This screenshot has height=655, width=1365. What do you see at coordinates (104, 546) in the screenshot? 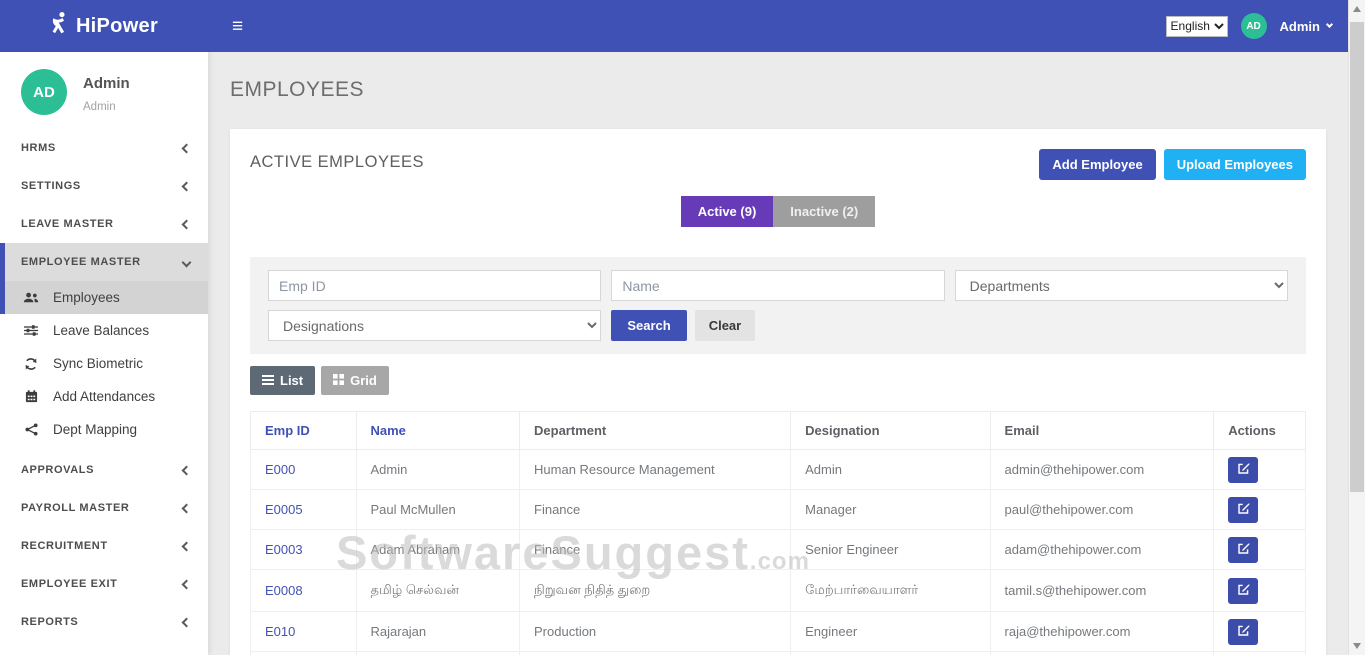
I see `sidebar-group-recruitment: RECRUITMENT` at bounding box center [104, 546].